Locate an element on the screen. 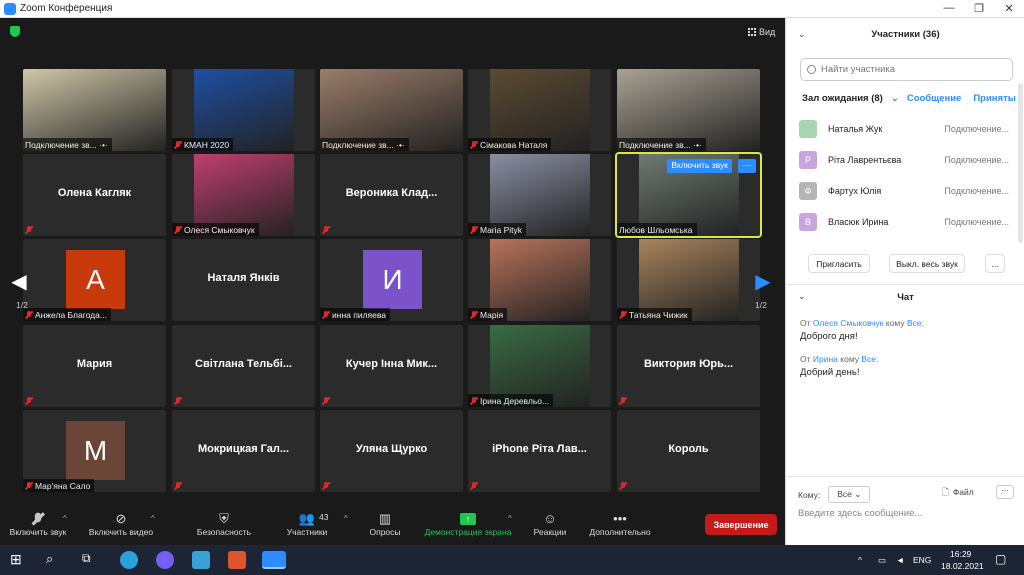 The height and width of the screenshot is (575, 1024). chat-sender-link: Олеся Смыковчук is located at coordinates (848, 323).